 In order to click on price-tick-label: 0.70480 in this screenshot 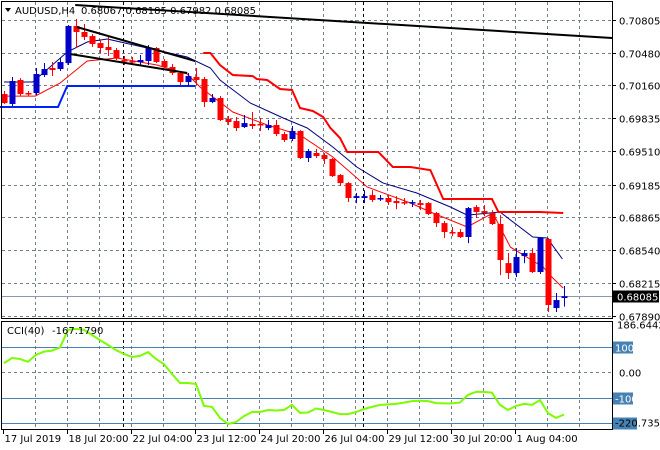, I will do `click(639, 55)`.